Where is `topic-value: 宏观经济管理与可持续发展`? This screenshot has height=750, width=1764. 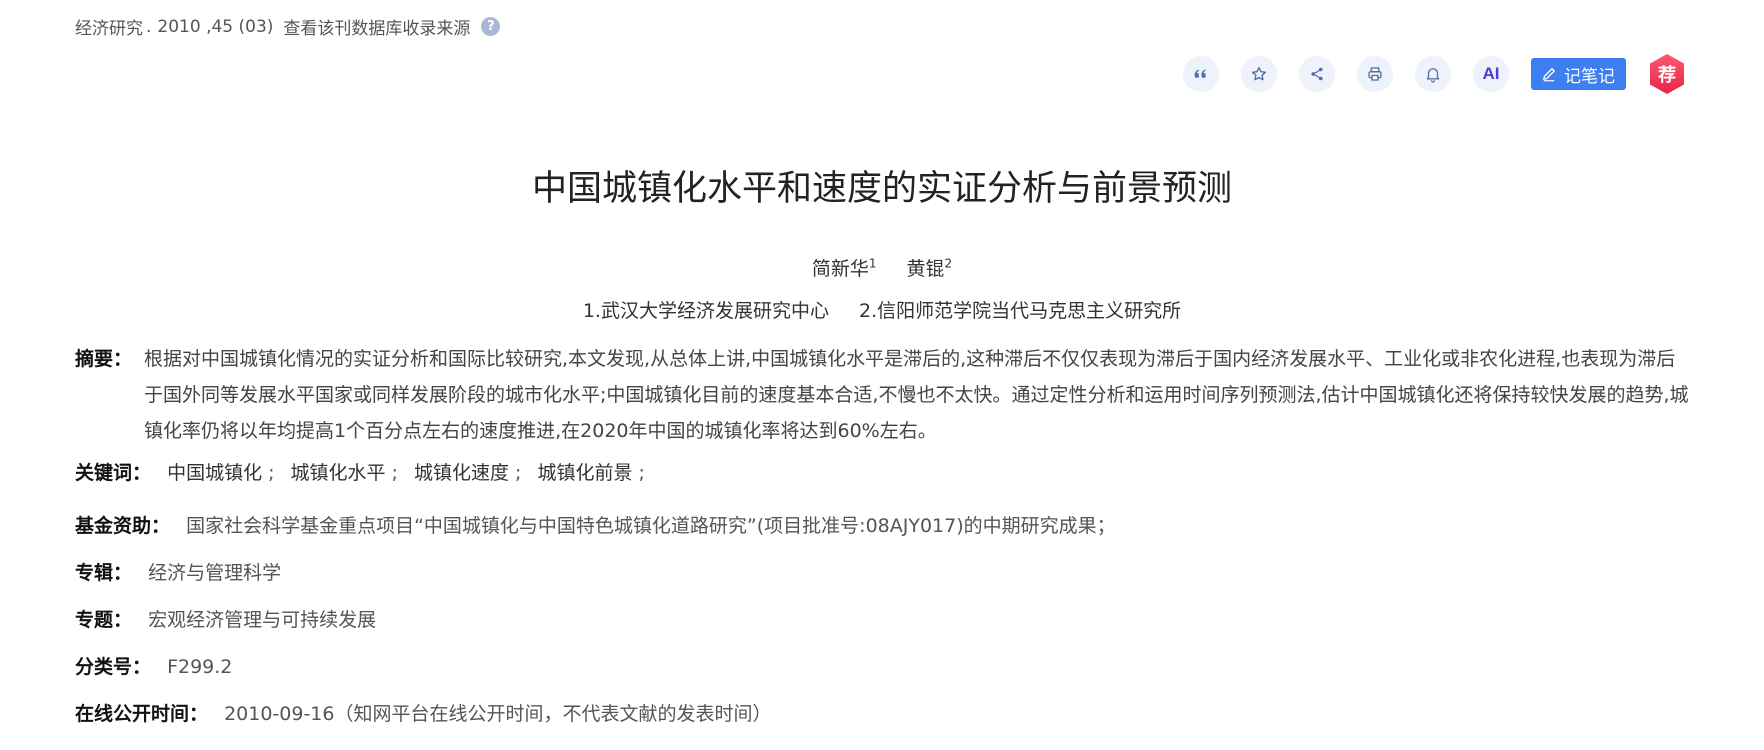 topic-value: 宏观经济管理与可持续发展 is located at coordinates (262, 620).